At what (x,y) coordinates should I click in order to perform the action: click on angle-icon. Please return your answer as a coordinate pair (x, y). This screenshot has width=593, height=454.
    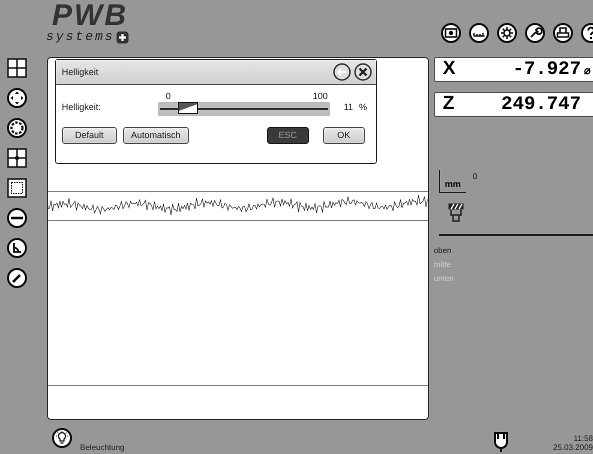
    Looking at the image, I should click on (16, 248).